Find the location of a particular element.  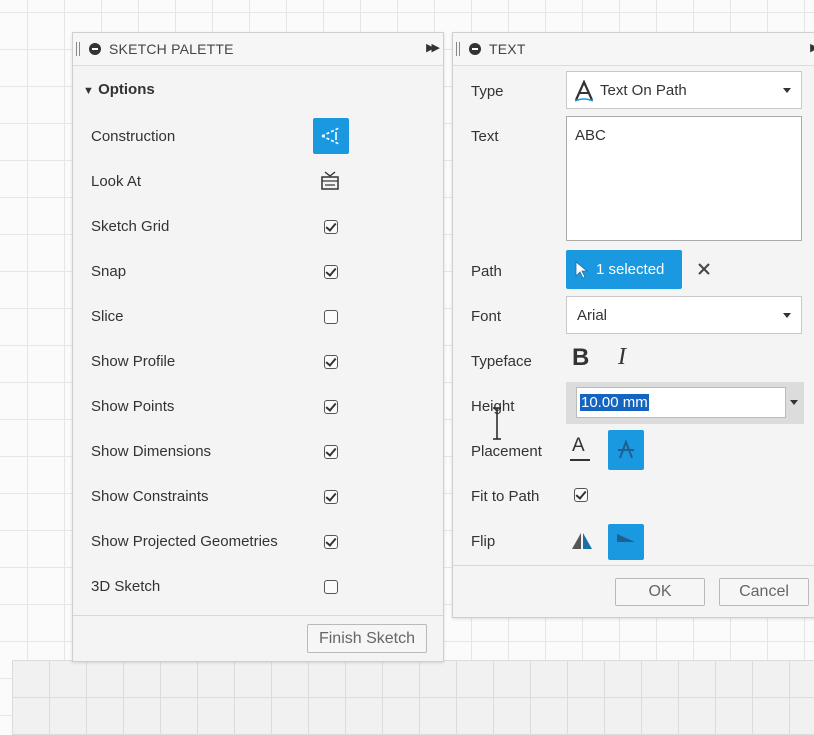

type-value: Text On Path is located at coordinates (643, 90).